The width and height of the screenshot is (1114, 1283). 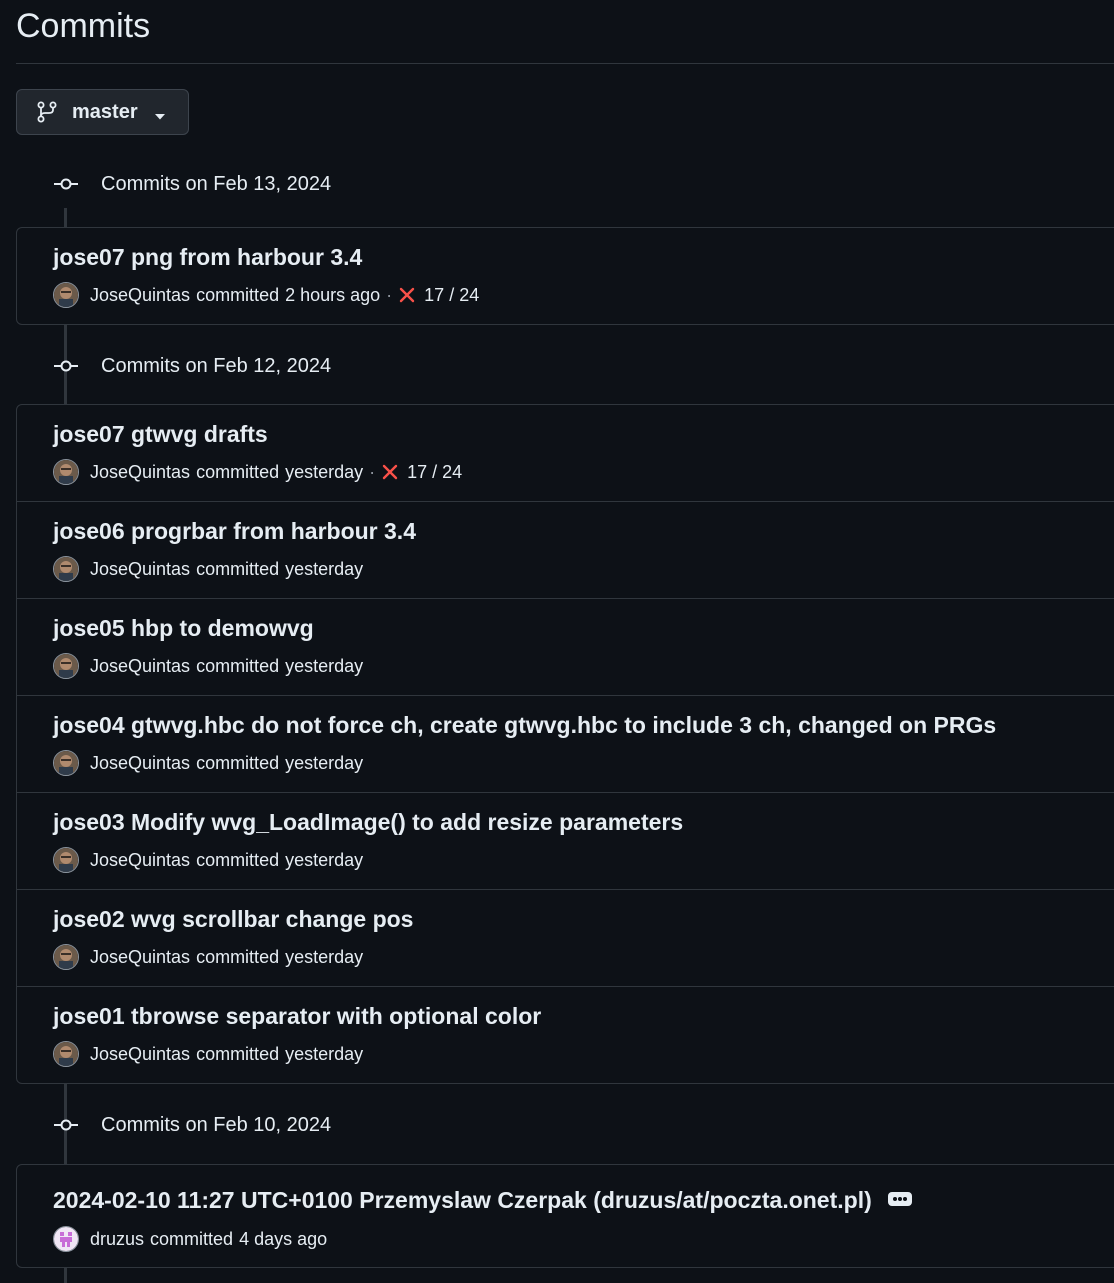 What do you see at coordinates (333, 294) in the screenshot?
I see `commit-time: 2 hours ago` at bounding box center [333, 294].